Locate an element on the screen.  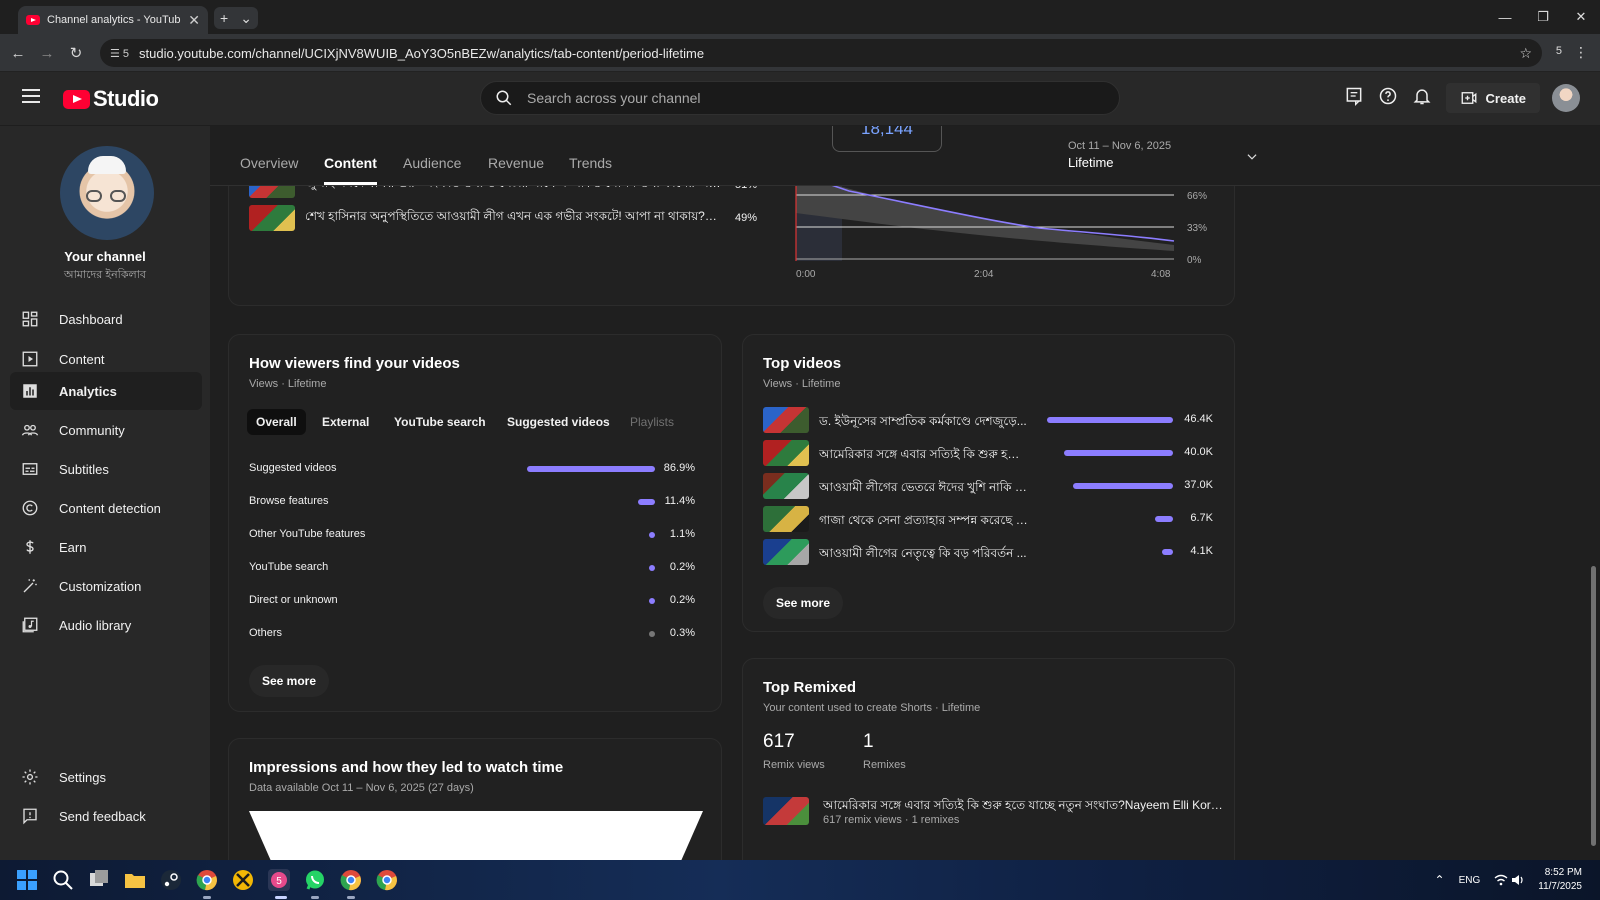
browser-app-icon: 5 is located at coordinates (279, 880).